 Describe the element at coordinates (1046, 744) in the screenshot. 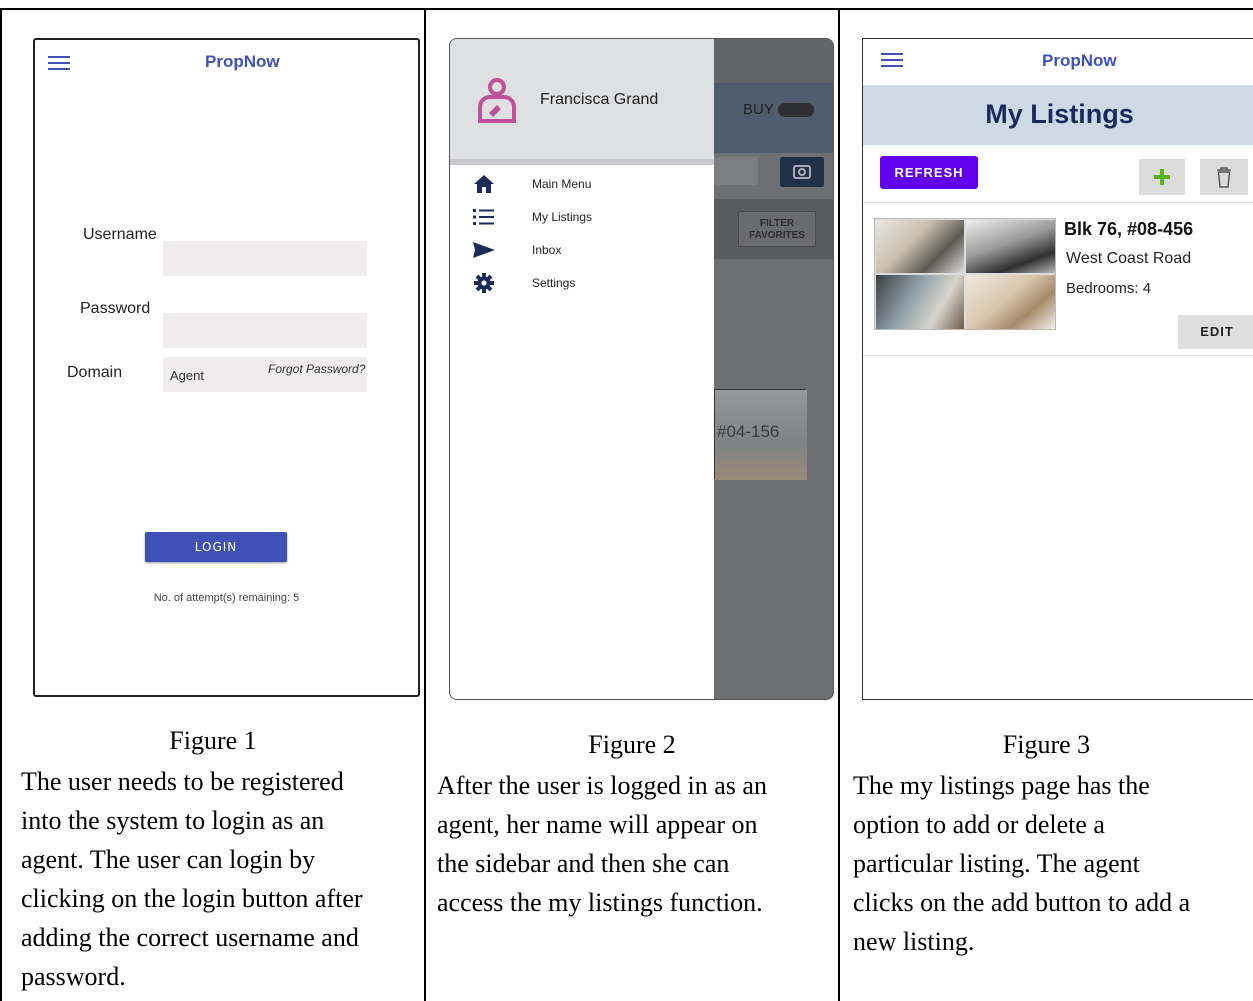

I see `figure-3-title: Figure 3` at that location.